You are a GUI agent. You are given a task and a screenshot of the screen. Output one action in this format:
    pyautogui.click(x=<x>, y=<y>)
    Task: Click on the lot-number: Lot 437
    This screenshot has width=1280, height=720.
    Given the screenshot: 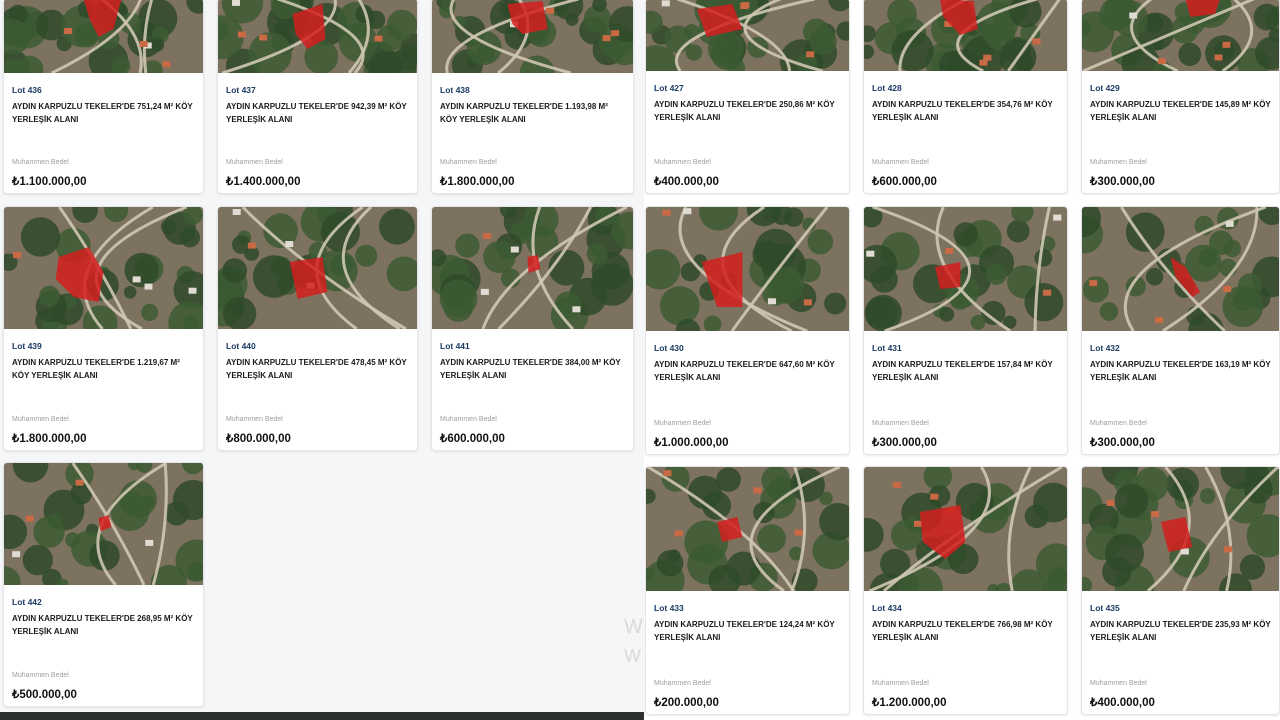 What is the action you would take?
    pyautogui.click(x=241, y=90)
    